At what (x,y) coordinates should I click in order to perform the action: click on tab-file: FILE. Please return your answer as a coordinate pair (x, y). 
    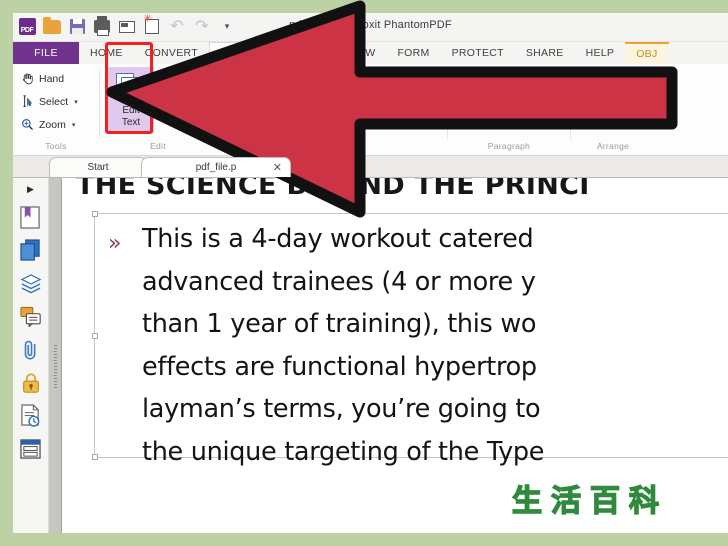
    Looking at the image, I should click on (46, 53).